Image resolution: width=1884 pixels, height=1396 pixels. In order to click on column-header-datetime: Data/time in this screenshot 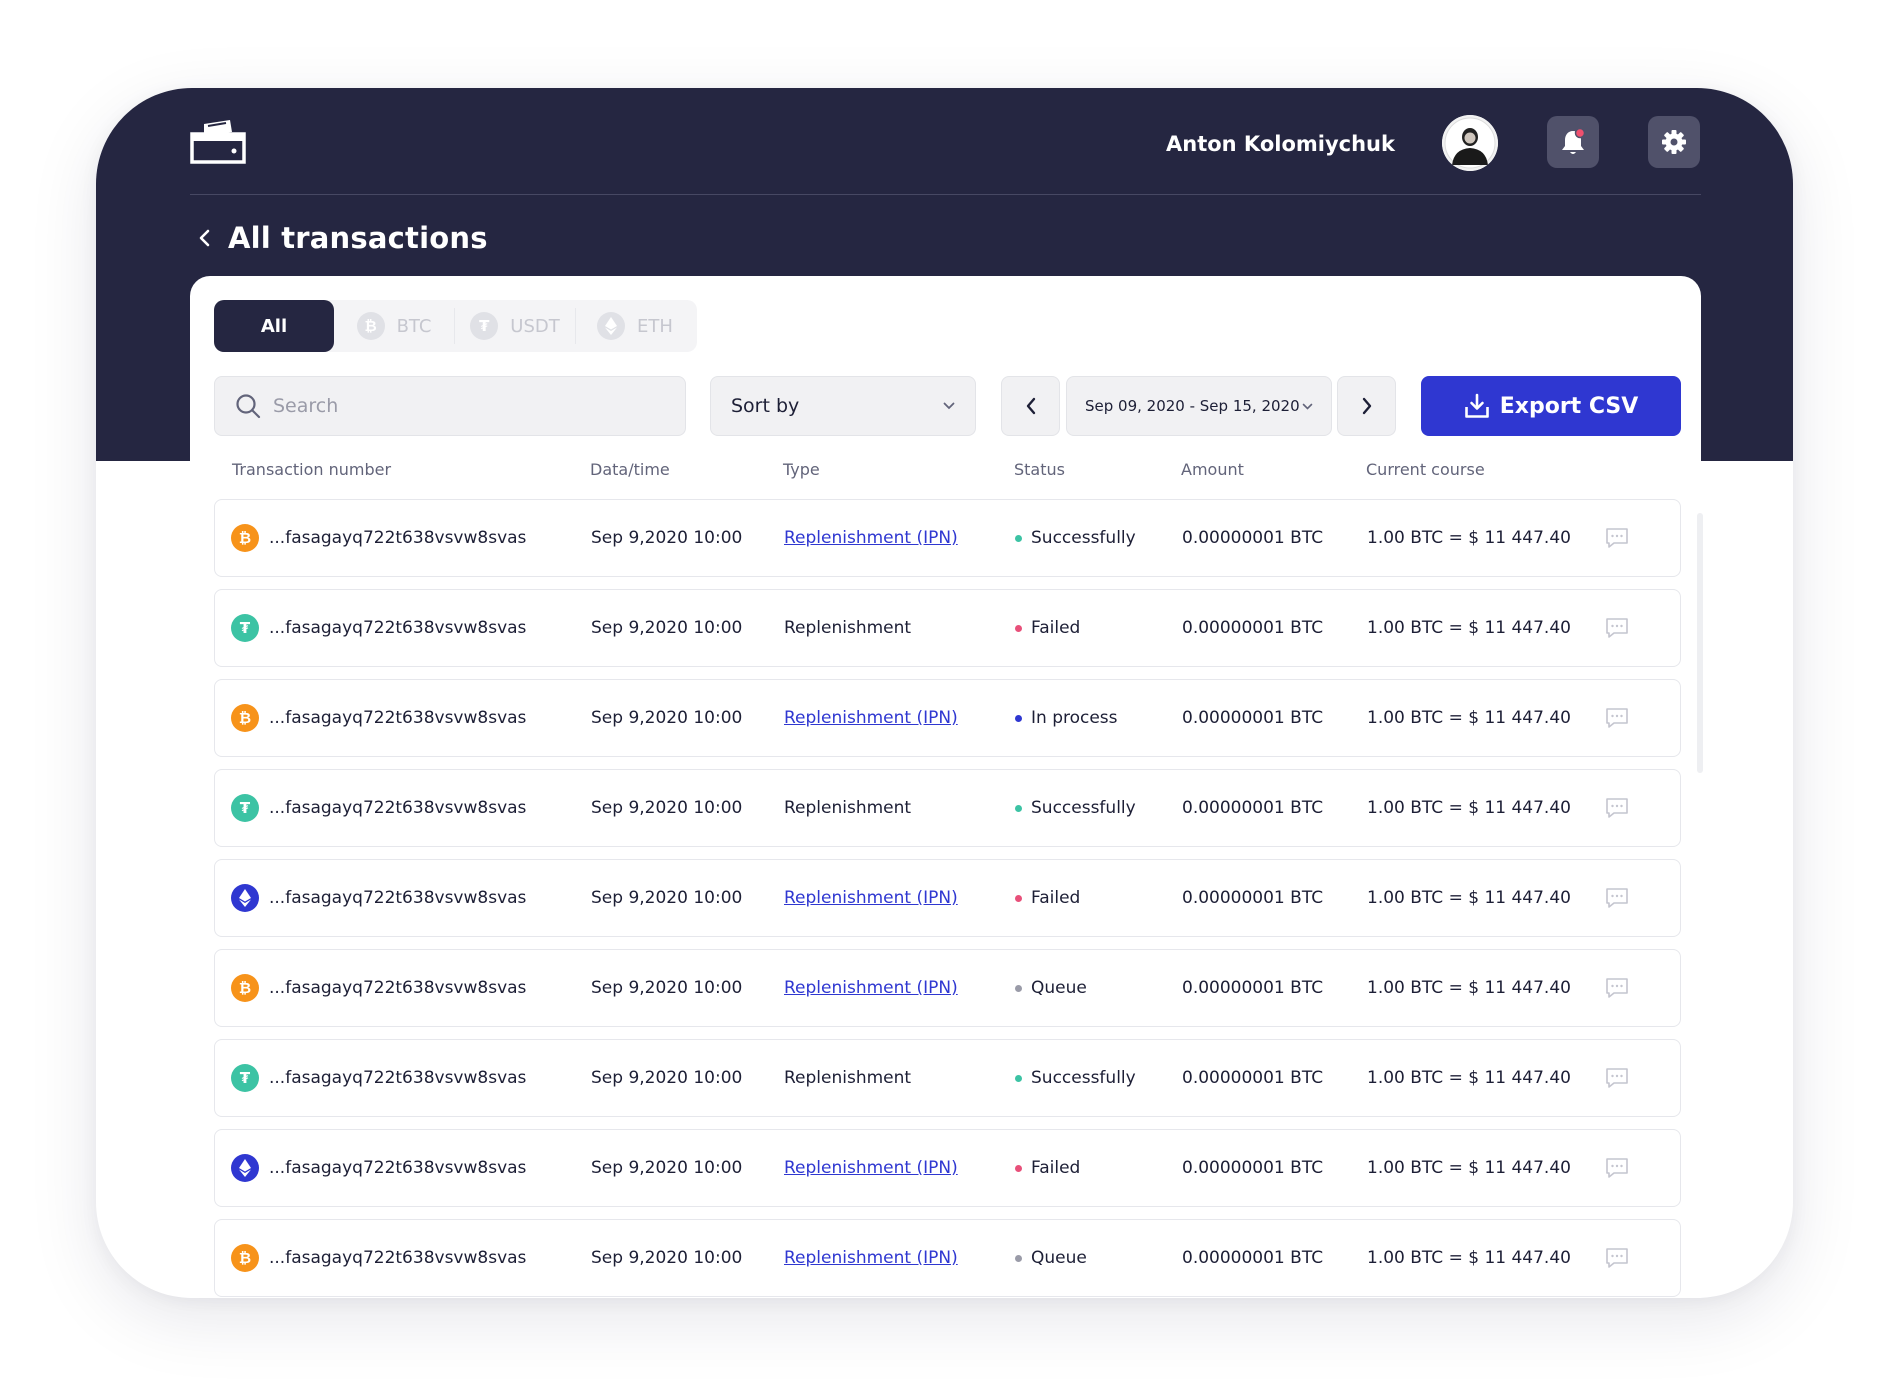, I will do `click(630, 469)`.